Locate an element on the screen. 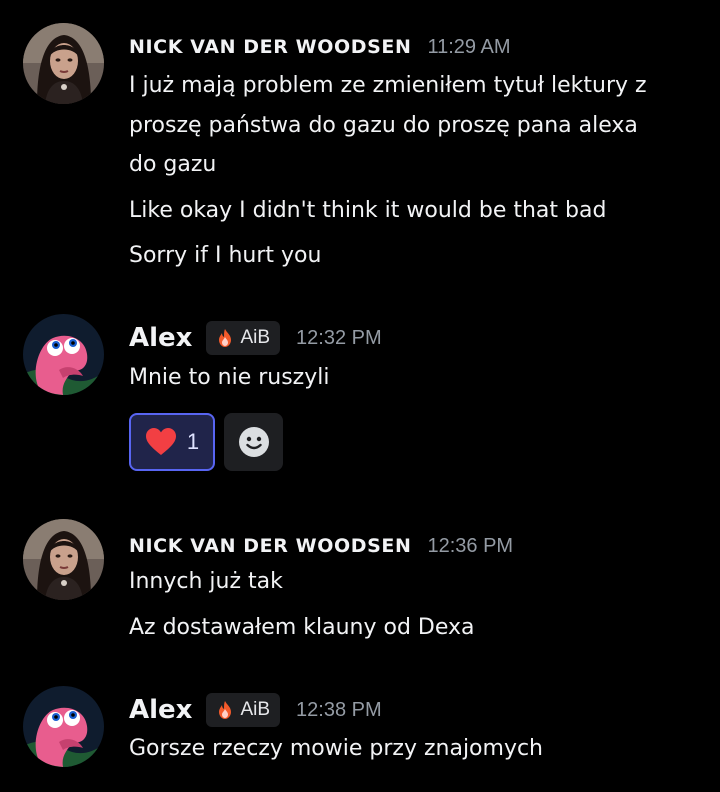 The height and width of the screenshot is (792, 720). timestamp: 12:38 PM is located at coordinates (339, 709).